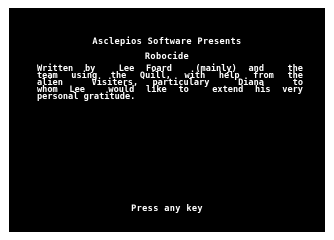 The width and height of the screenshot is (334, 240). I want to click on credits-line: personal gratitude., so click(86, 97).